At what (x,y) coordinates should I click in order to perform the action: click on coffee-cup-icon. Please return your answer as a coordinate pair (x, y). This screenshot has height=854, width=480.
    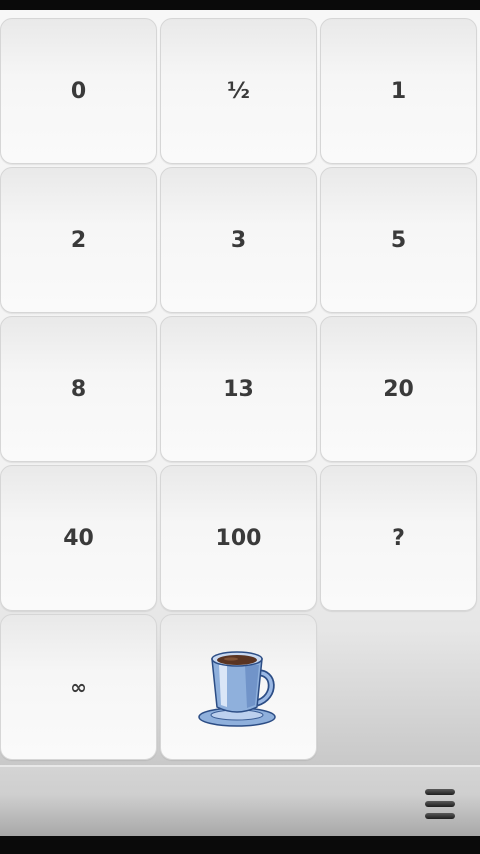
    Looking at the image, I should click on (236, 689).